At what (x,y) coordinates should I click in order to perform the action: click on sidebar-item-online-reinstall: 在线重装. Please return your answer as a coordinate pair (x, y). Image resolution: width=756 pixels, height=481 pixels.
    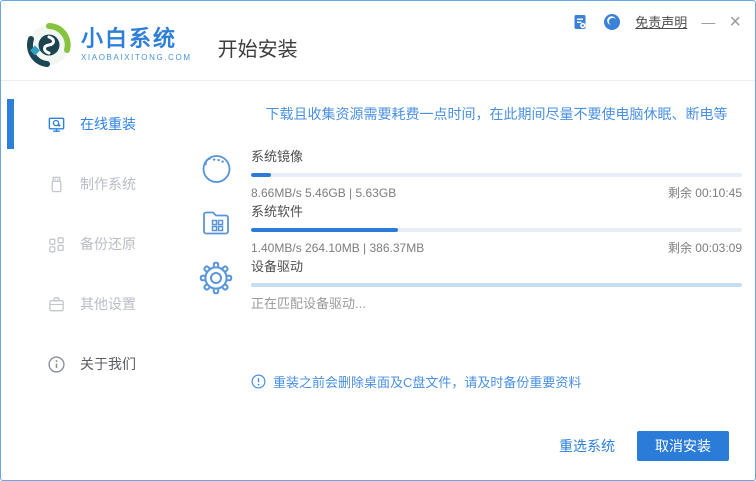
    Looking at the image, I should click on (91, 124).